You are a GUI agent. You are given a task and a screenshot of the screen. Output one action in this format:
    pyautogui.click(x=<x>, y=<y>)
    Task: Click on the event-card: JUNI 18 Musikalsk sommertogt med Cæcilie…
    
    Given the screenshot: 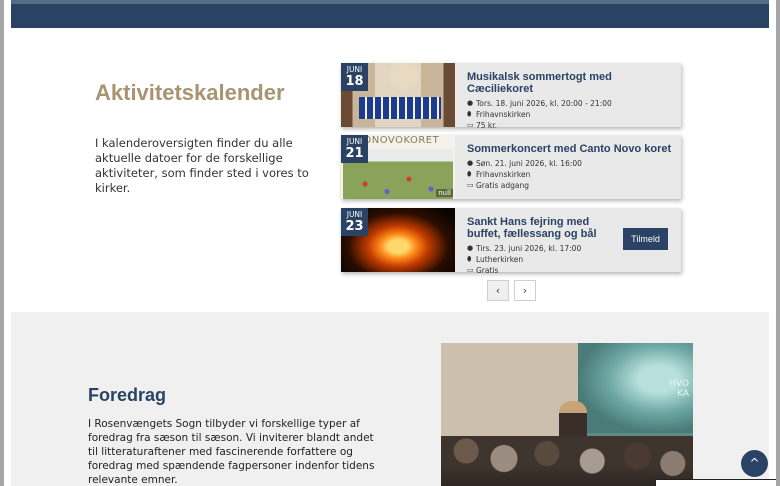 What is the action you would take?
    pyautogui.click(x=511, y=96)
    